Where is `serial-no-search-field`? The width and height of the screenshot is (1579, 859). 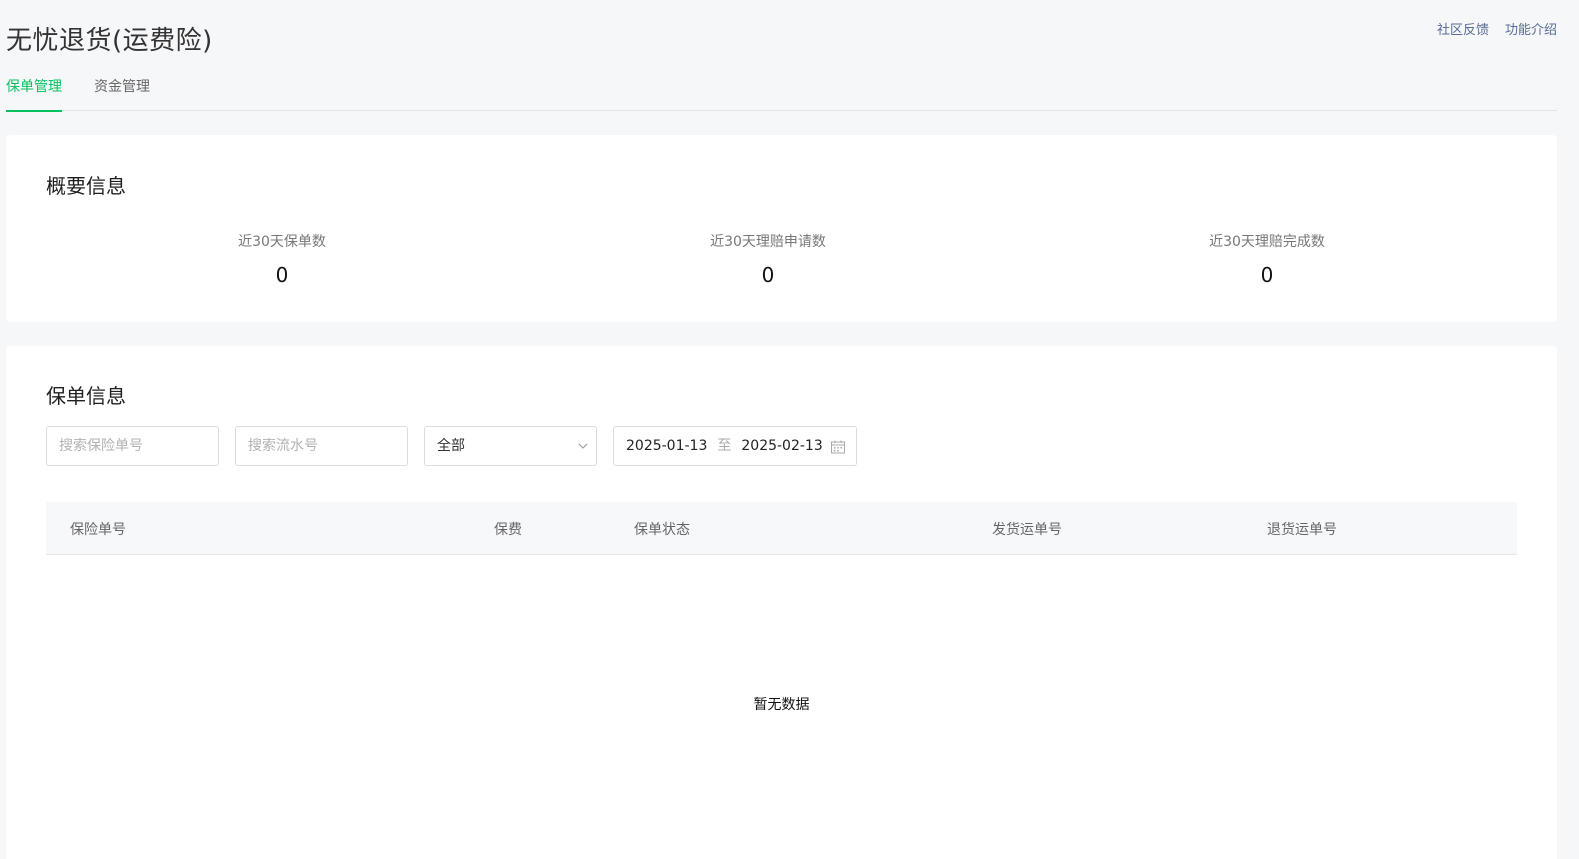
serial-no-search-field is located at coordinates (321, 446).